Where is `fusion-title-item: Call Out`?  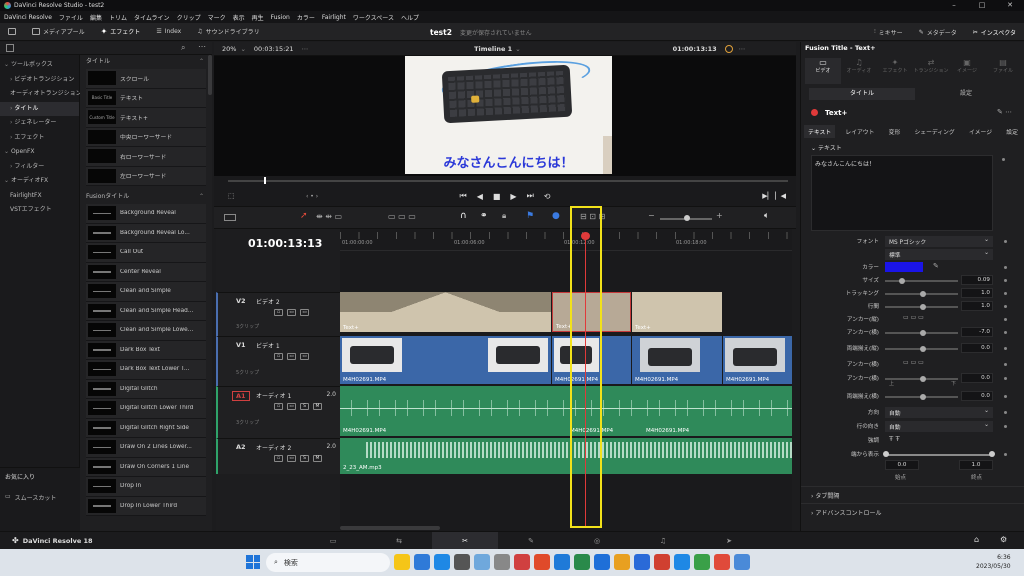 fusion-title-item: Call Out is located at coordinates (146, 253).